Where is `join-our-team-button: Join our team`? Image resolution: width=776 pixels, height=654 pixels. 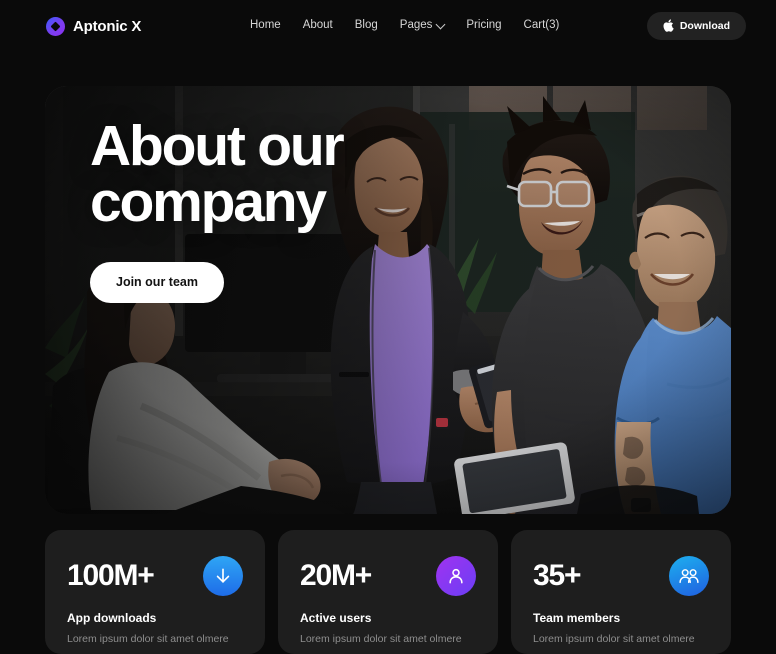
join-our-team-button: Join our team is located at coordinates (157, 282).